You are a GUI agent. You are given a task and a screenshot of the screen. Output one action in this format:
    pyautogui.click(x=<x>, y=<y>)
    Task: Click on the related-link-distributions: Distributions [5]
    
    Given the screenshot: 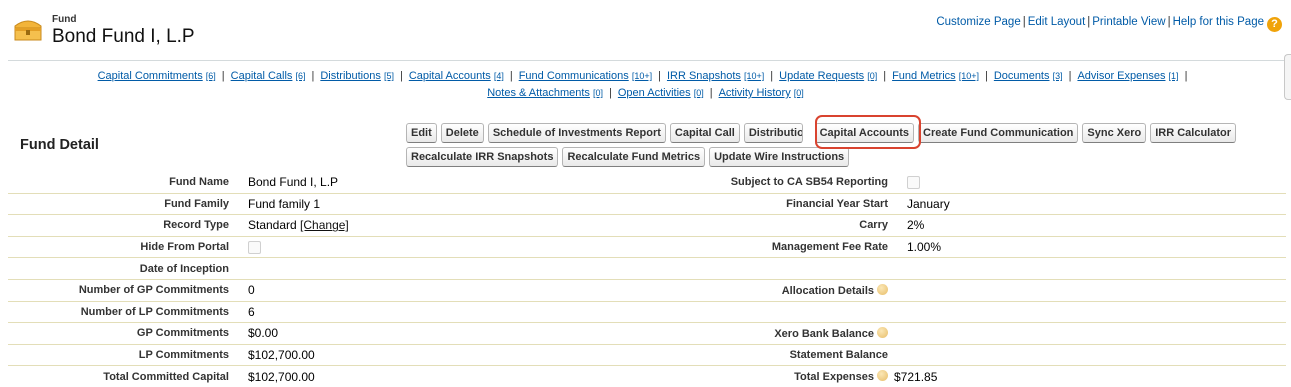 What is the action you would take?
    pyautogui.click(x=357, y=76)
    